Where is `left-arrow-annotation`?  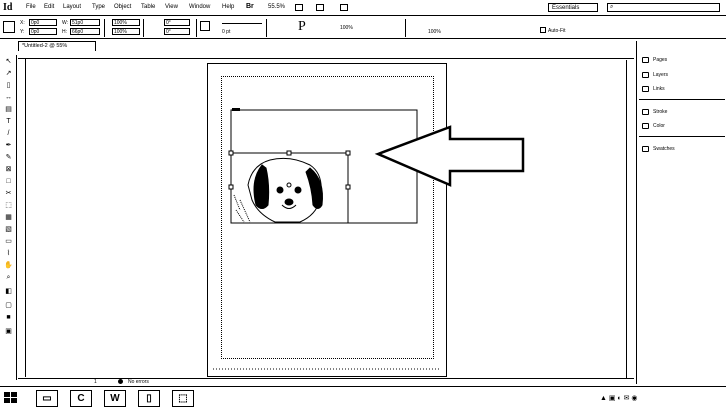 left-arrow-annotation is located at coordinates (449, 156).